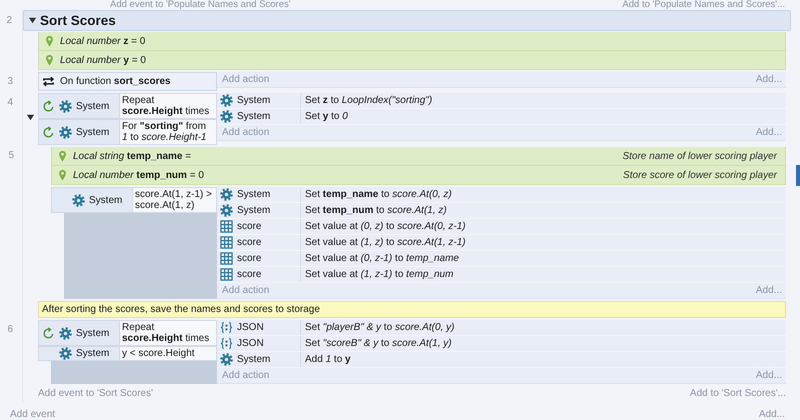 This screenshot has height=420, width=800. I want to click on action-text: Set z to LoopIndex("sorting"), so click(368, 101).